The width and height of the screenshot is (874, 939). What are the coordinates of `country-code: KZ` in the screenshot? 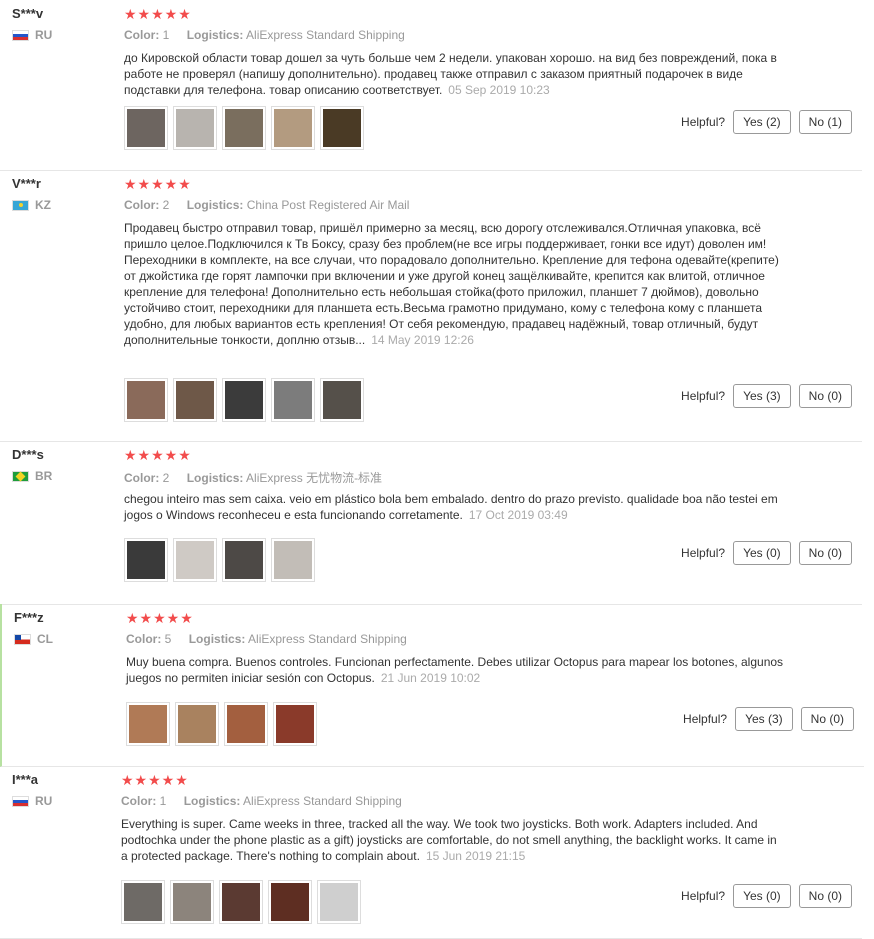 It's located at (43, 205).